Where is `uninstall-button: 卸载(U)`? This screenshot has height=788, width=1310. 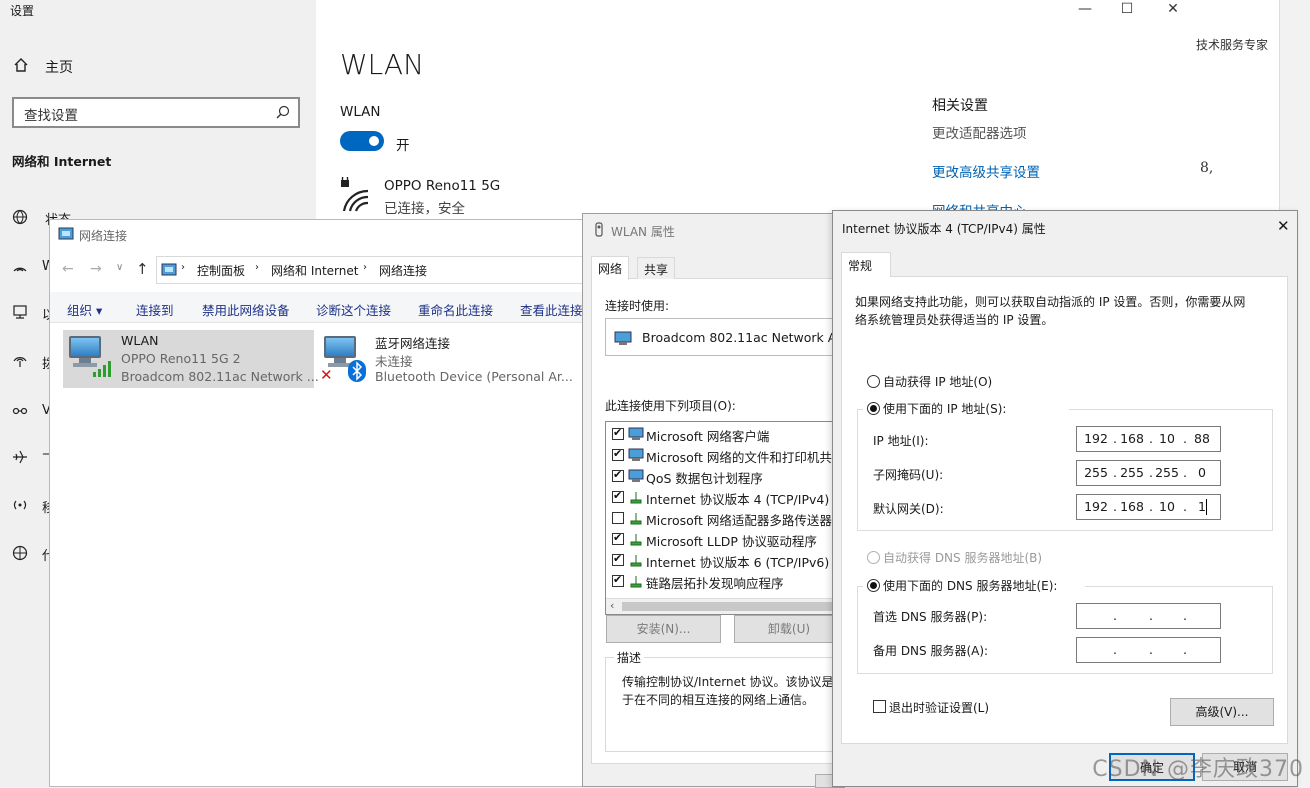
uninstall-button: 卸载(U) is located at coordinates (789, 629).